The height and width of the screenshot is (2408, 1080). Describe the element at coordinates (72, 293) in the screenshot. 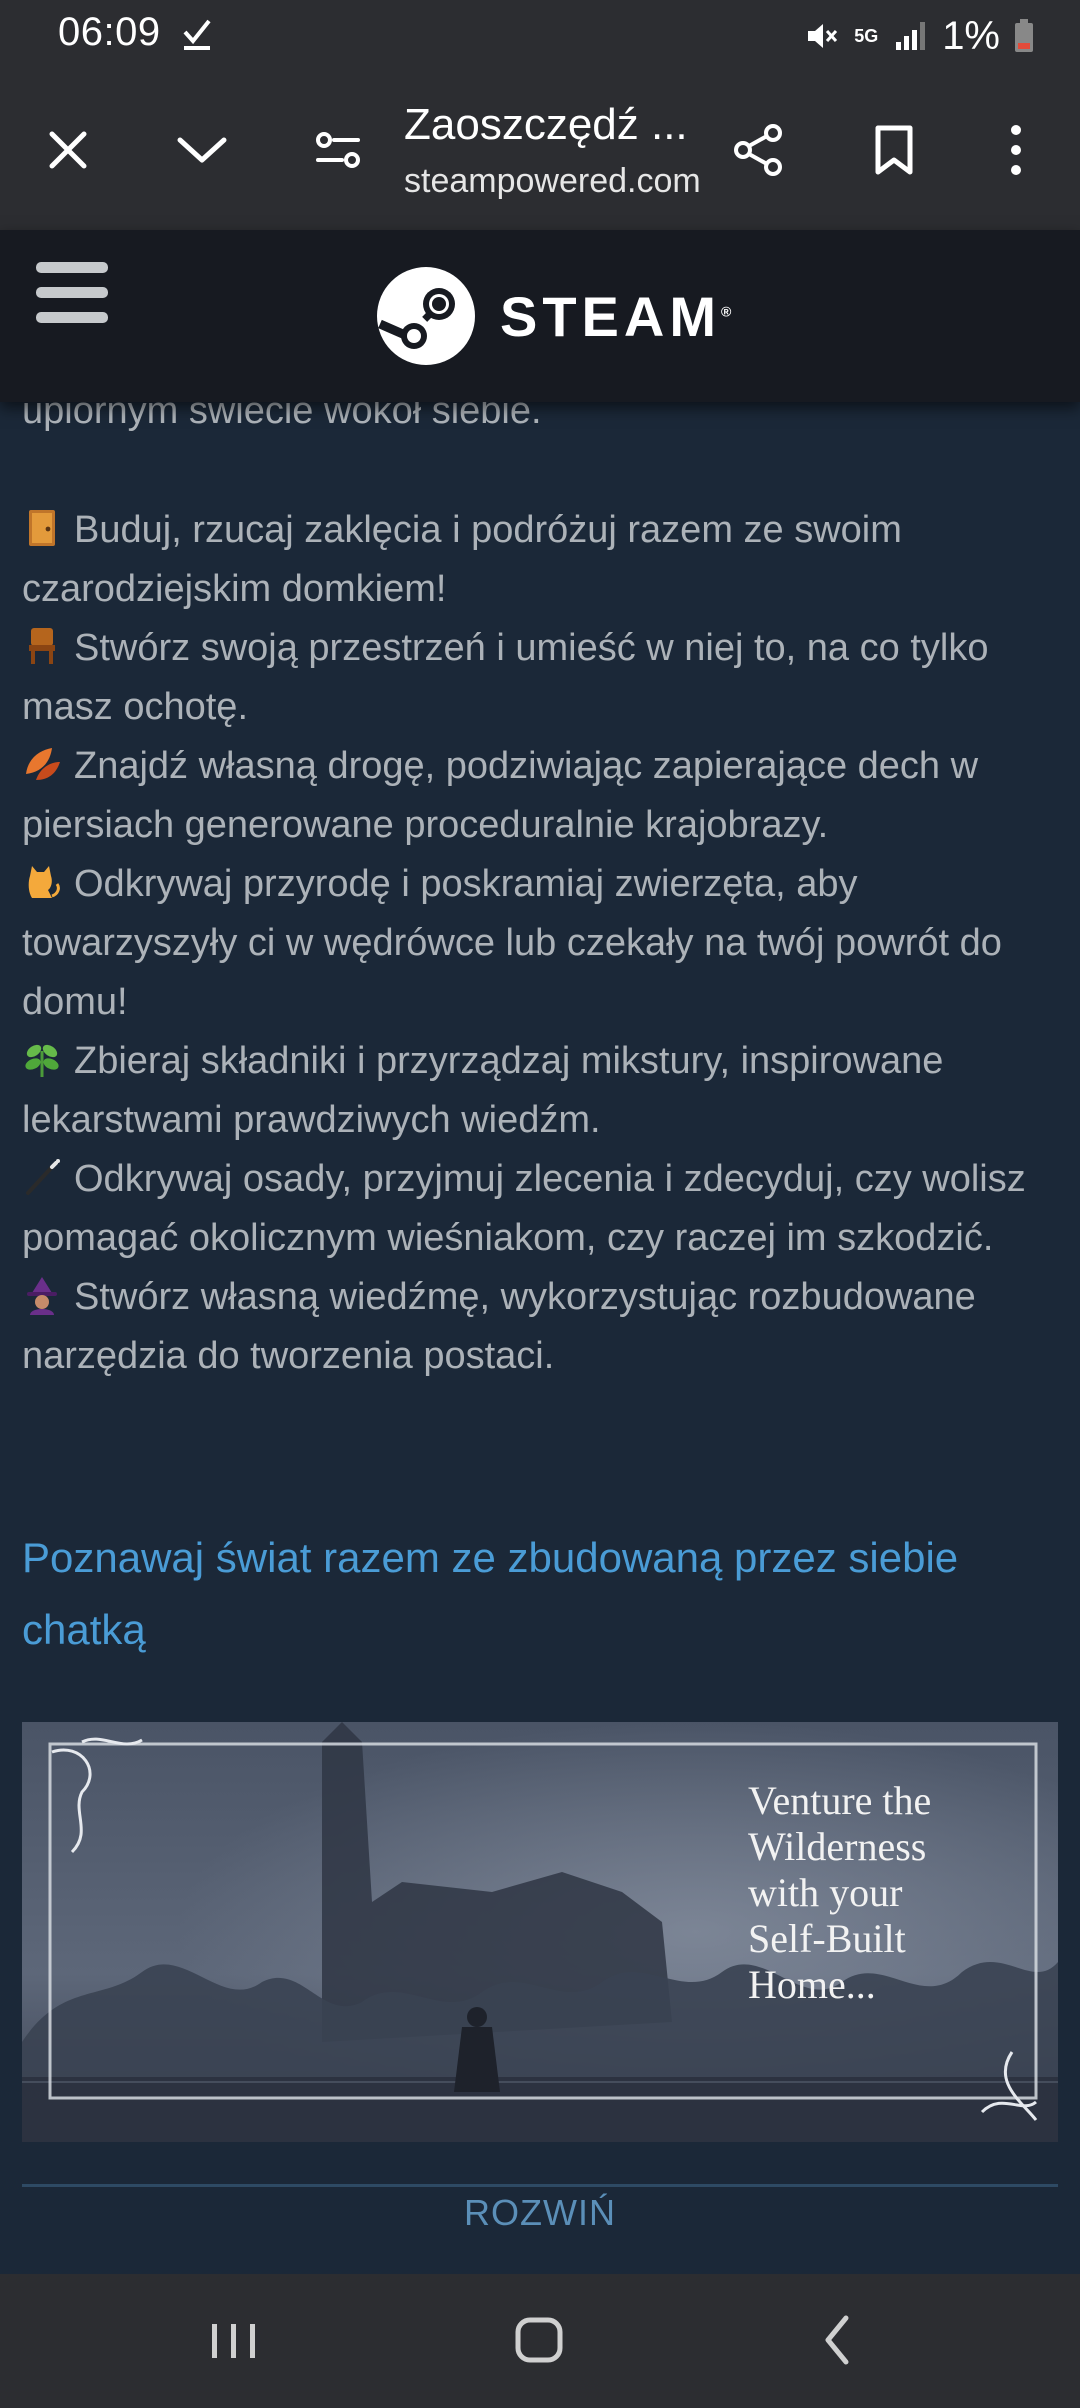

I see `menu-icon` at that location.